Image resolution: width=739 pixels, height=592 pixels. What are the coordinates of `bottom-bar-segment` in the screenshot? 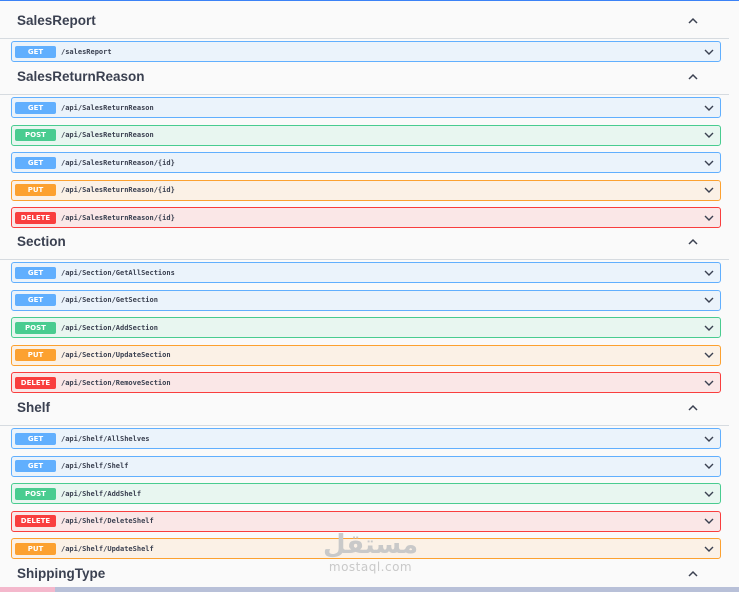 It's located at (397, 589).